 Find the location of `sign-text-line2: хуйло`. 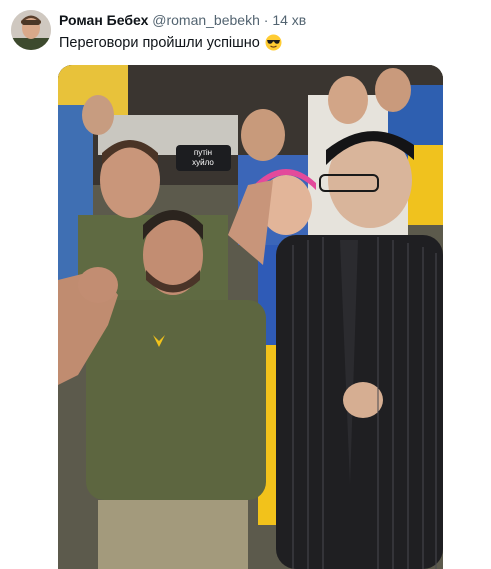

sign-text-line2: хуйло is located at coordinates (203, 162).